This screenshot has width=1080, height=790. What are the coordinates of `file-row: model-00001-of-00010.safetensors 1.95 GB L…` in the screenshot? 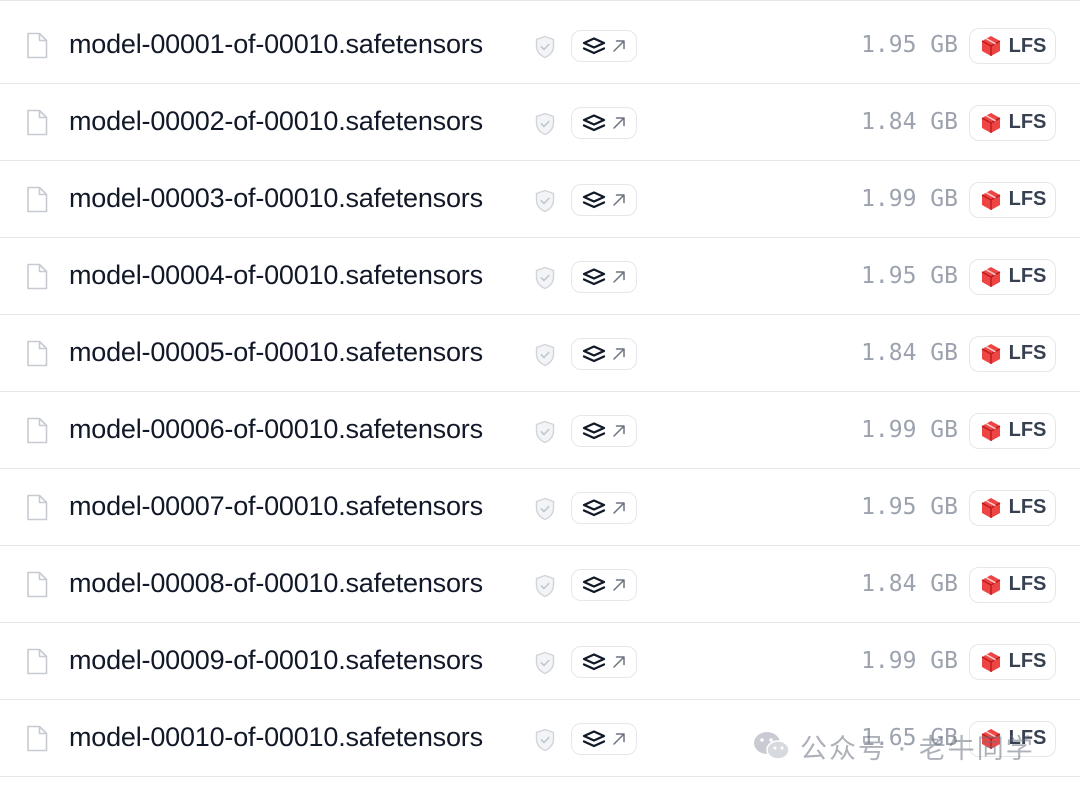 It's located at (540, 42).